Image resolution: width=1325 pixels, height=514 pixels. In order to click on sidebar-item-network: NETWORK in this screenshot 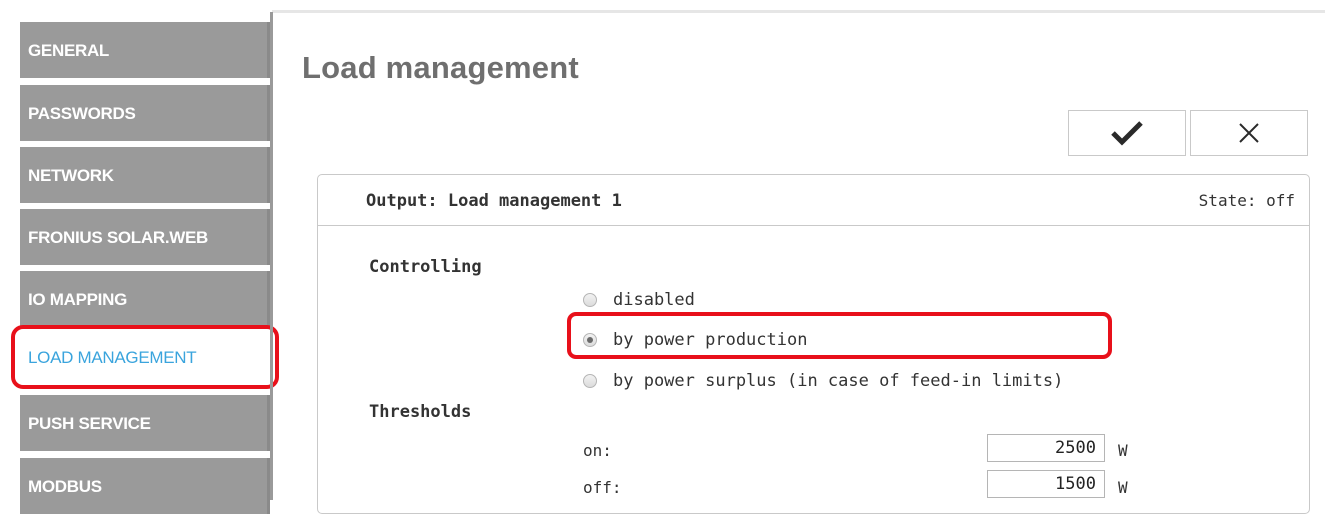, I will do `click(145, 175)`.